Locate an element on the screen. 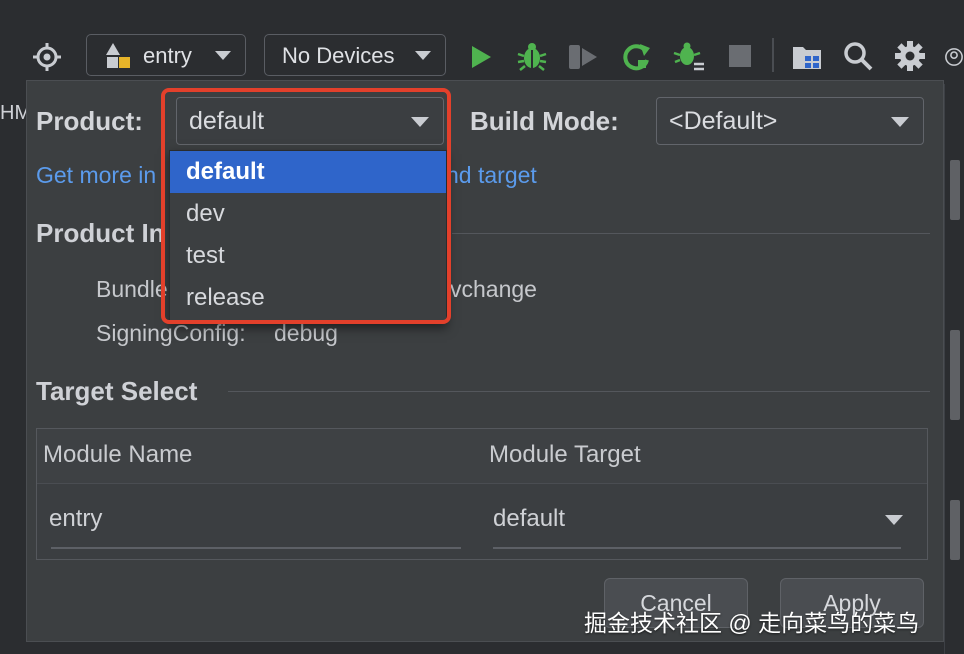 The height and width of the screenshot is (654, 964). watermark-text: 掘金技术社区 @ 走向菜鸟的菜鸟 is located at coordinates (752, 623).